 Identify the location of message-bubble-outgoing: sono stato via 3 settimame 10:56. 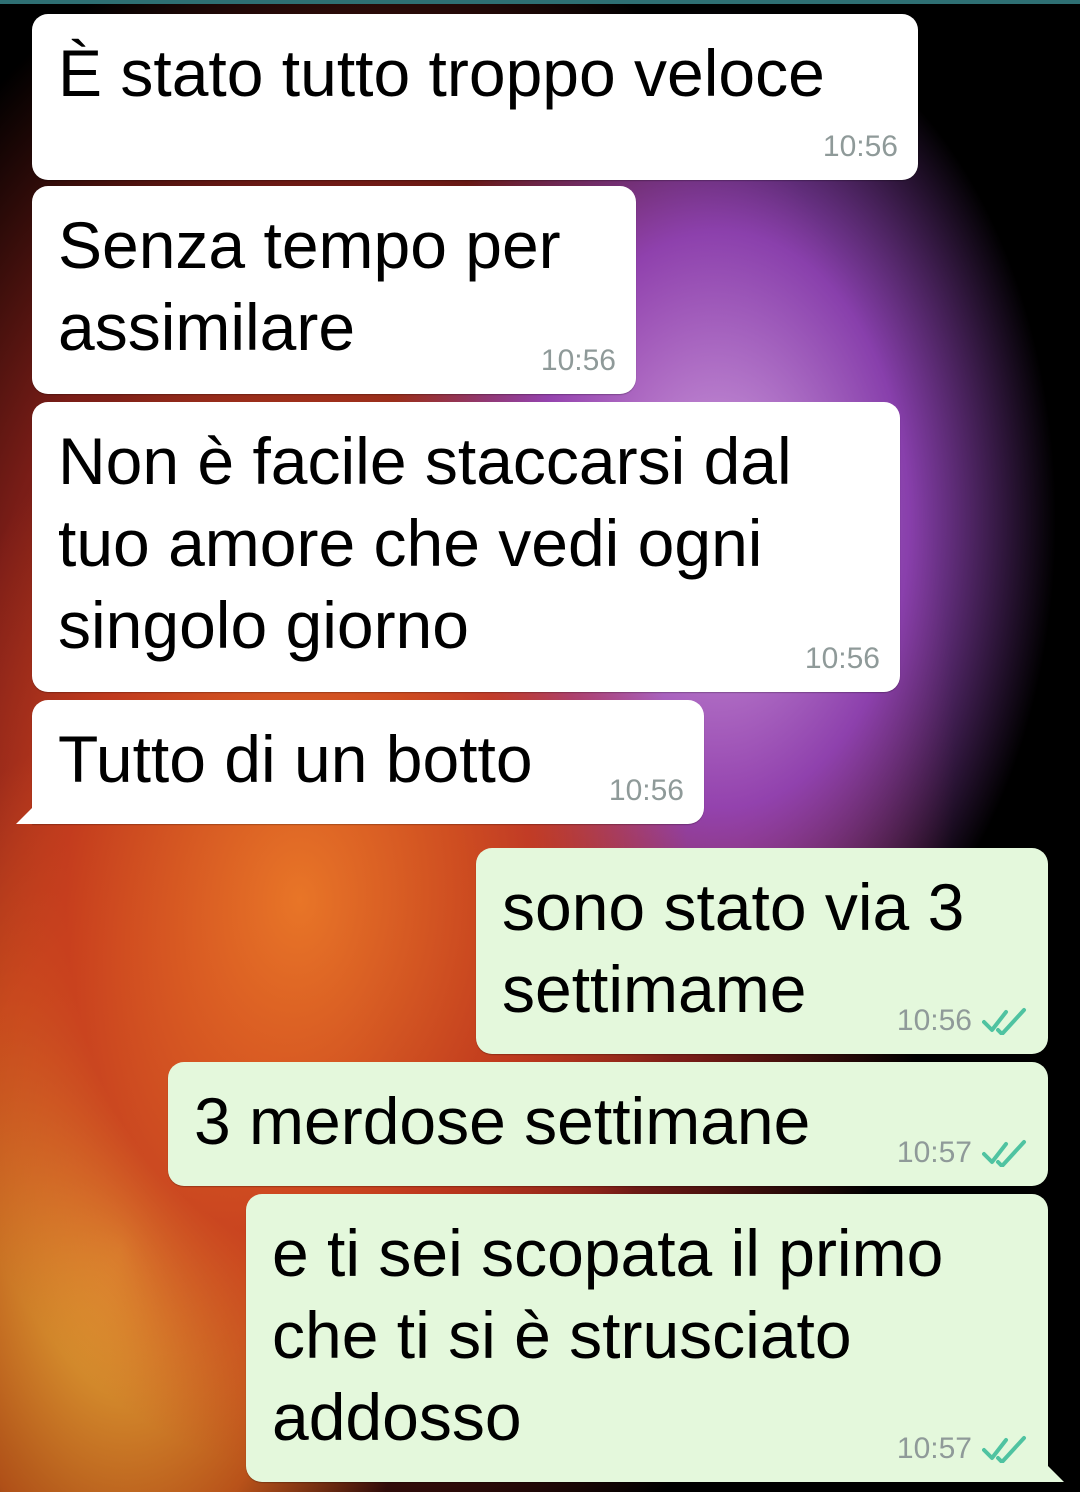
(762, 951).